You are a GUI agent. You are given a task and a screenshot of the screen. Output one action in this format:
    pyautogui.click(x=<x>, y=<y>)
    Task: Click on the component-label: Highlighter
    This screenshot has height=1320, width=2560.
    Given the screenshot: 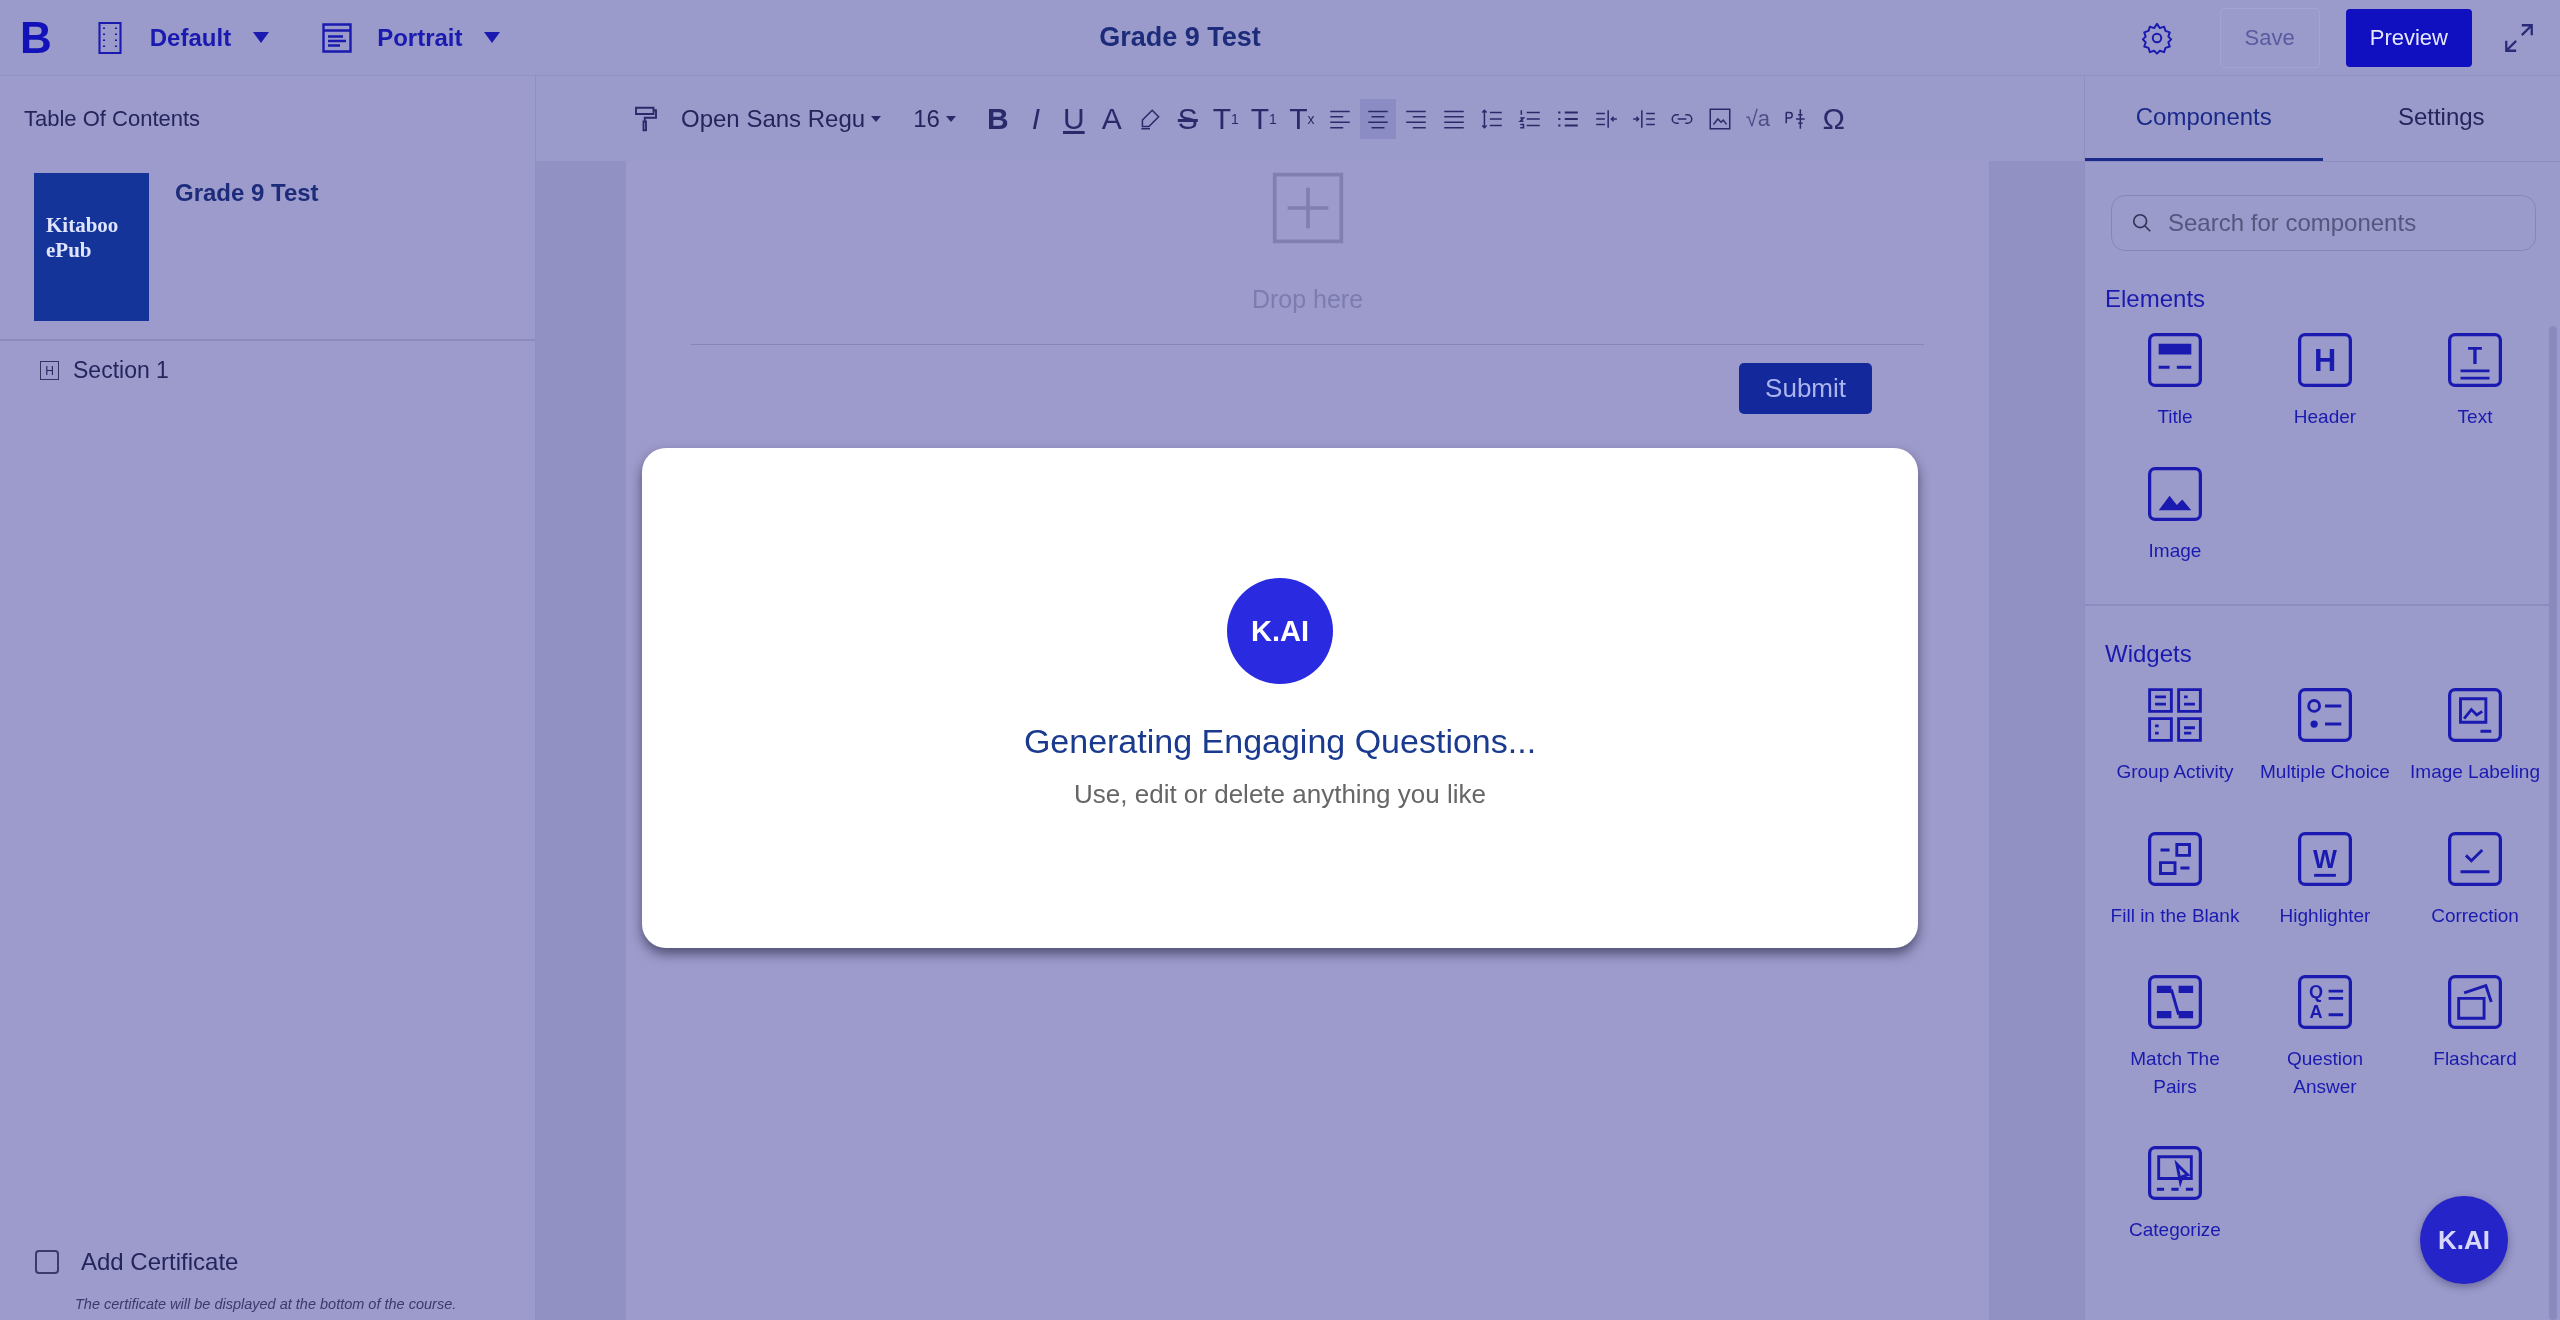 What is the action you would take?
    pyautogui.click(x=2325, y=915)
    